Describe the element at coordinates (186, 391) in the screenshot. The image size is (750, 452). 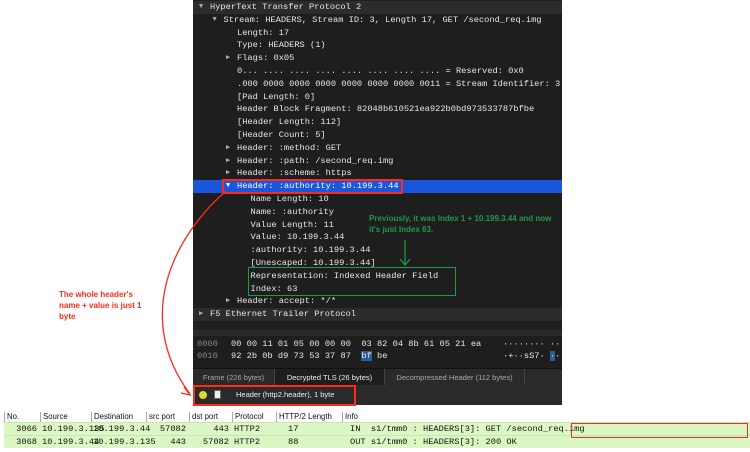
I see `red-arrow-head` at that location.